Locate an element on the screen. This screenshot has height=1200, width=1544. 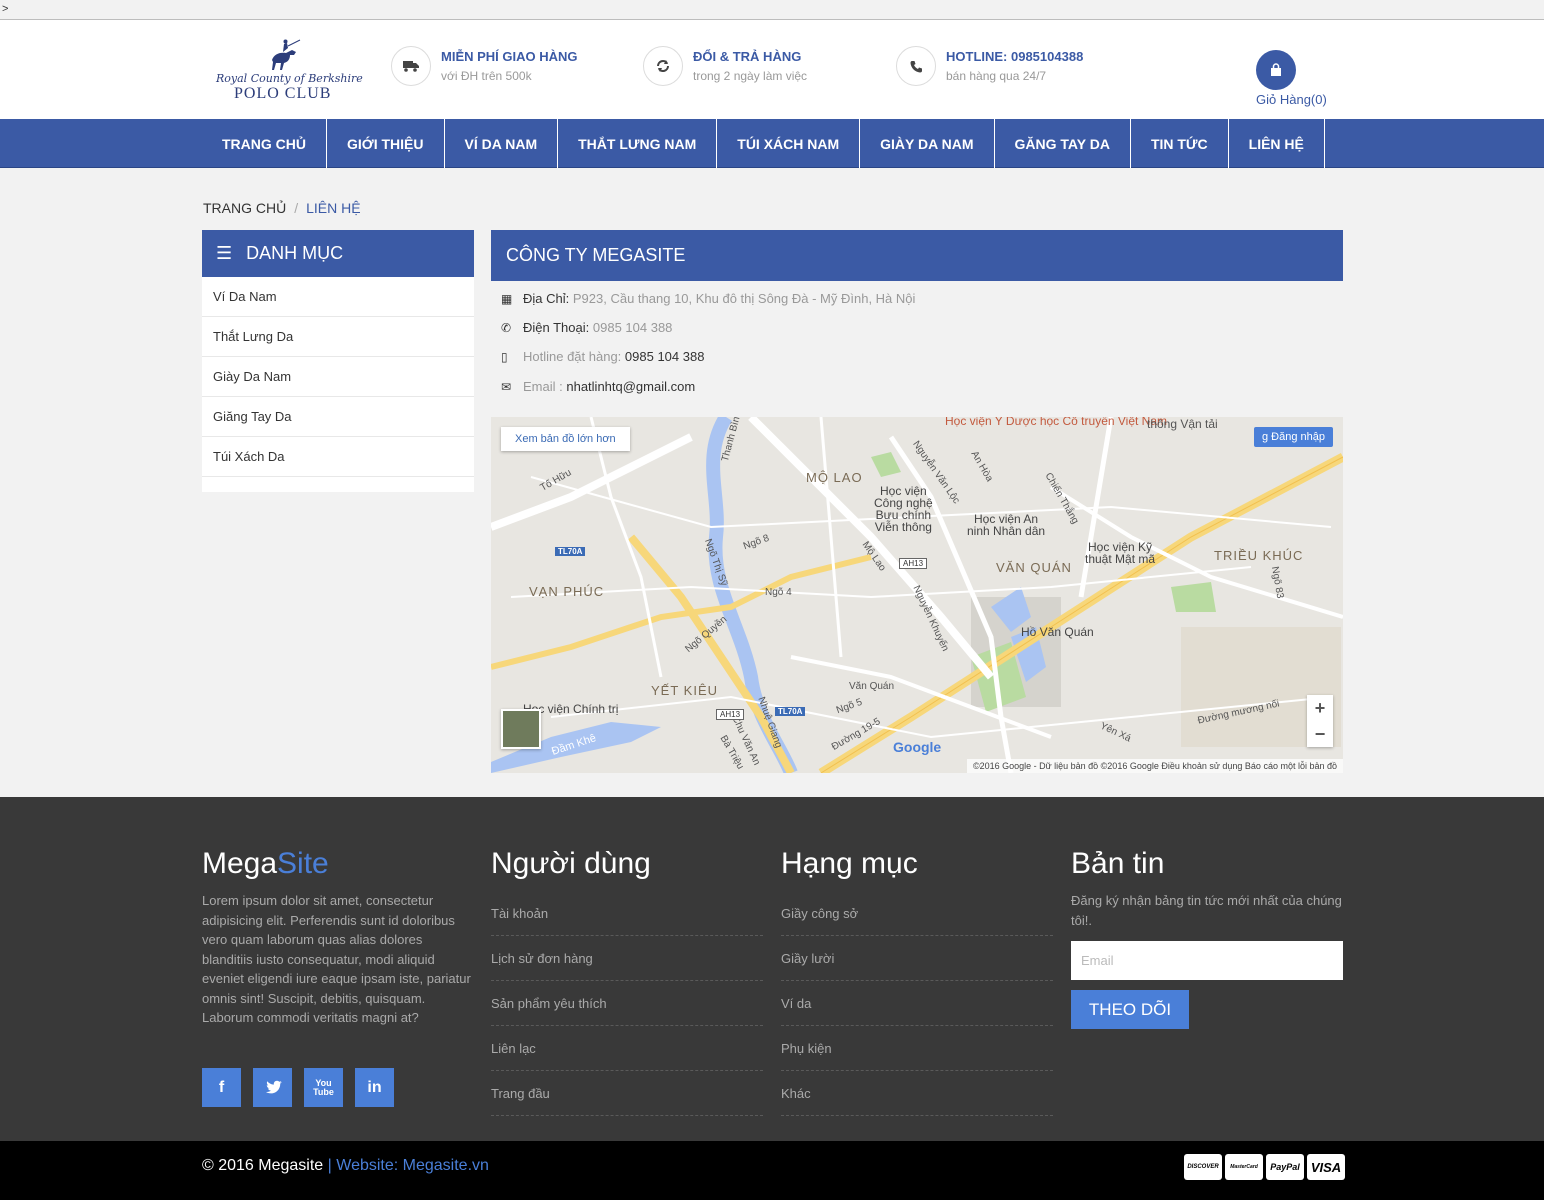
newsletter-email-input is located at coordinates (1207, 960).